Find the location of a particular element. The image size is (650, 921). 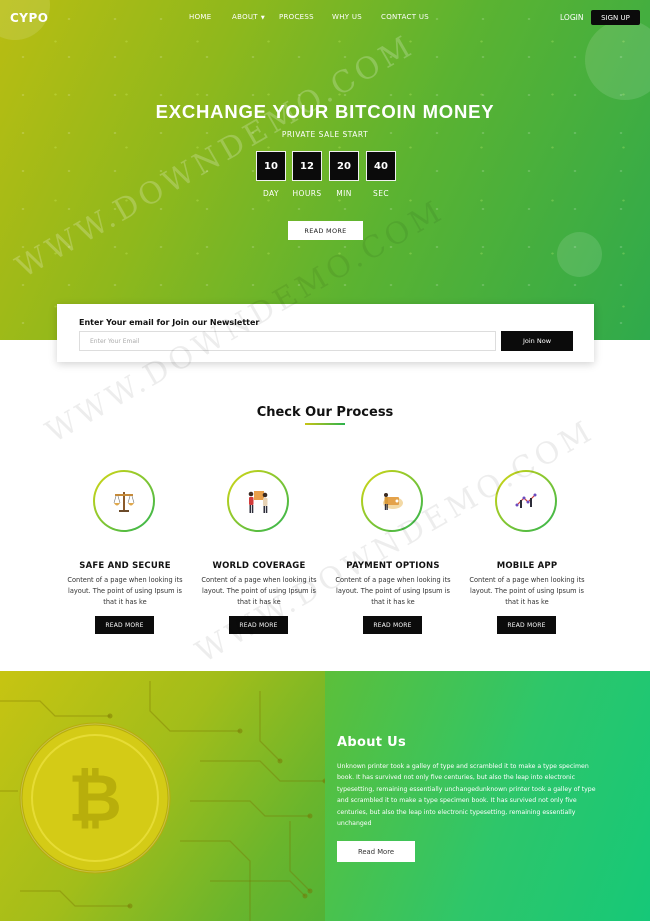

login-link: LOGIN is located at coordinates (571, 17).